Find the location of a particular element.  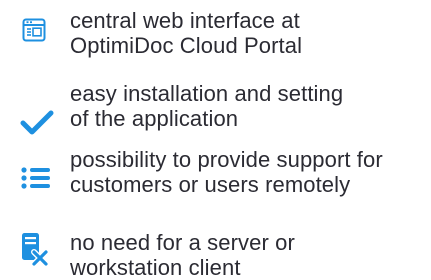

feature-text-line: possibility to provide support for is located at coordinates (226, 159).